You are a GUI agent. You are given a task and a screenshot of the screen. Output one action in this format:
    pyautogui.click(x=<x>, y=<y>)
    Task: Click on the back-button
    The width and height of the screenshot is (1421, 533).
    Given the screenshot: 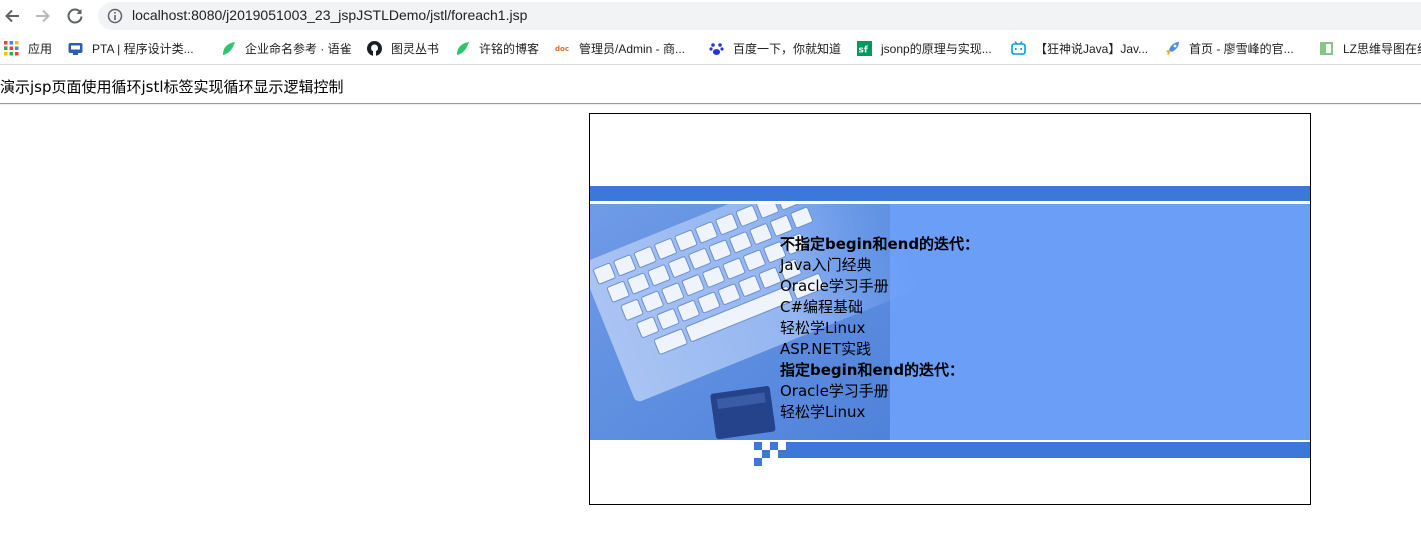 What is the action you would take?
    pyautogui.click(x=12, y=16)
    